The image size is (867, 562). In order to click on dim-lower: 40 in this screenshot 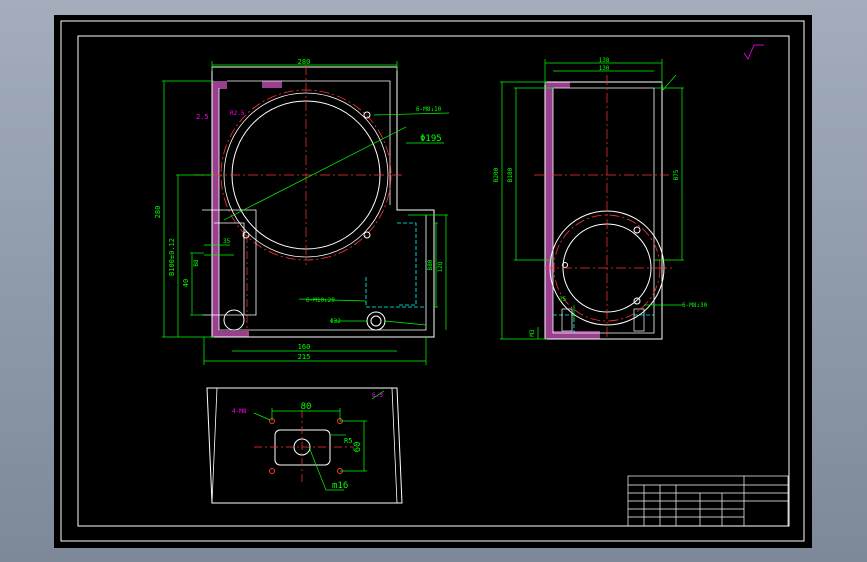, I will do `click(186, 283)`.